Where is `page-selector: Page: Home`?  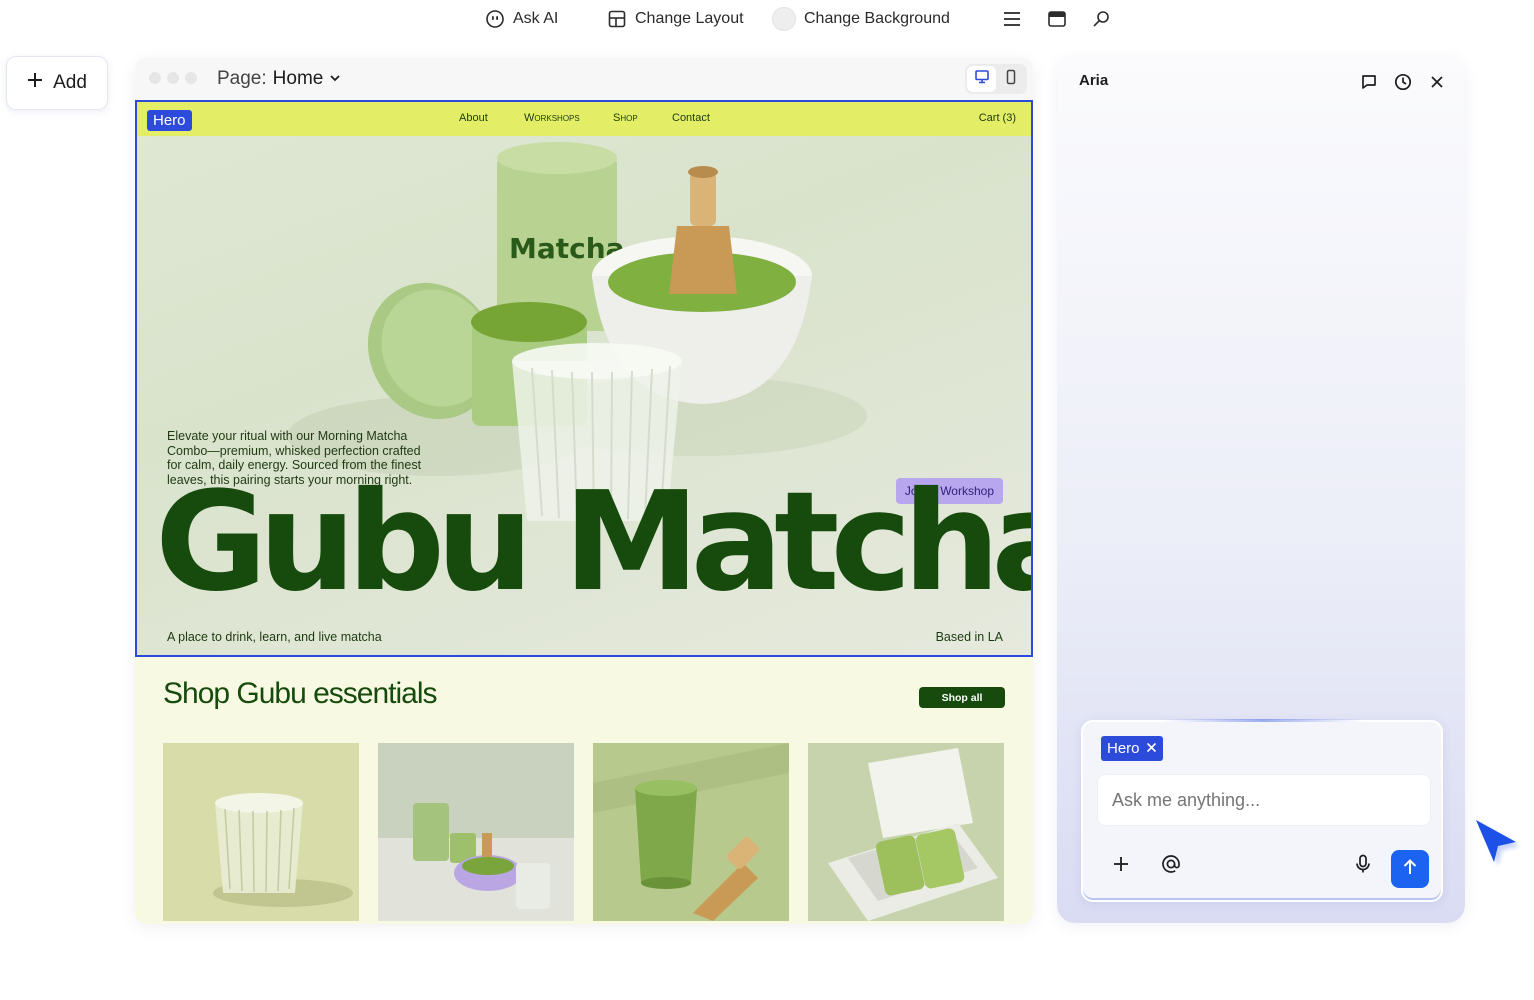 page-selector: Page: Home is located at coordinates (279, 79).